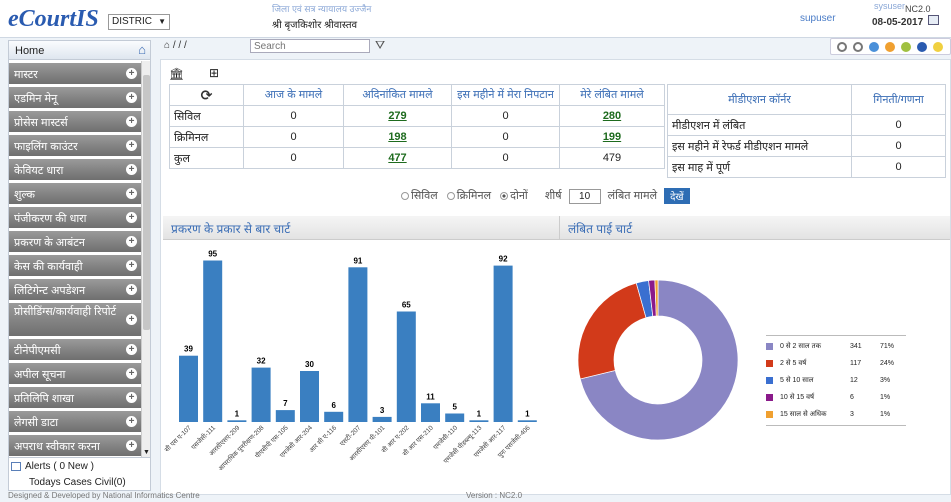 The height and width of the screenshot is (502, 951). I want to click on network-icon: ⊞, so click(214, 73).